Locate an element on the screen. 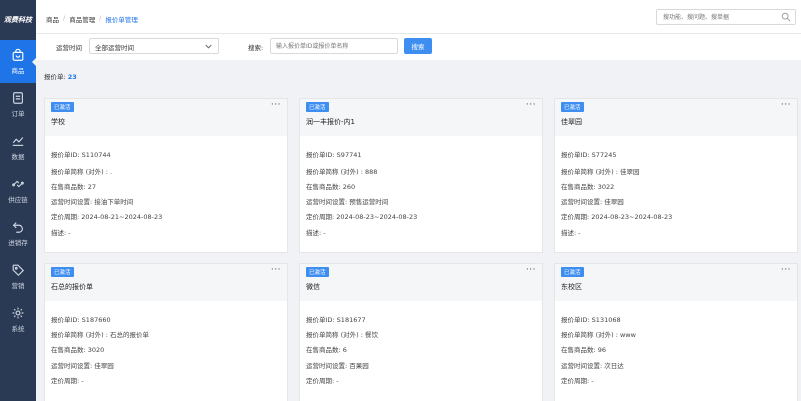  sidebar-item-inventory: 进销存 is located at coordinates (18, 233).